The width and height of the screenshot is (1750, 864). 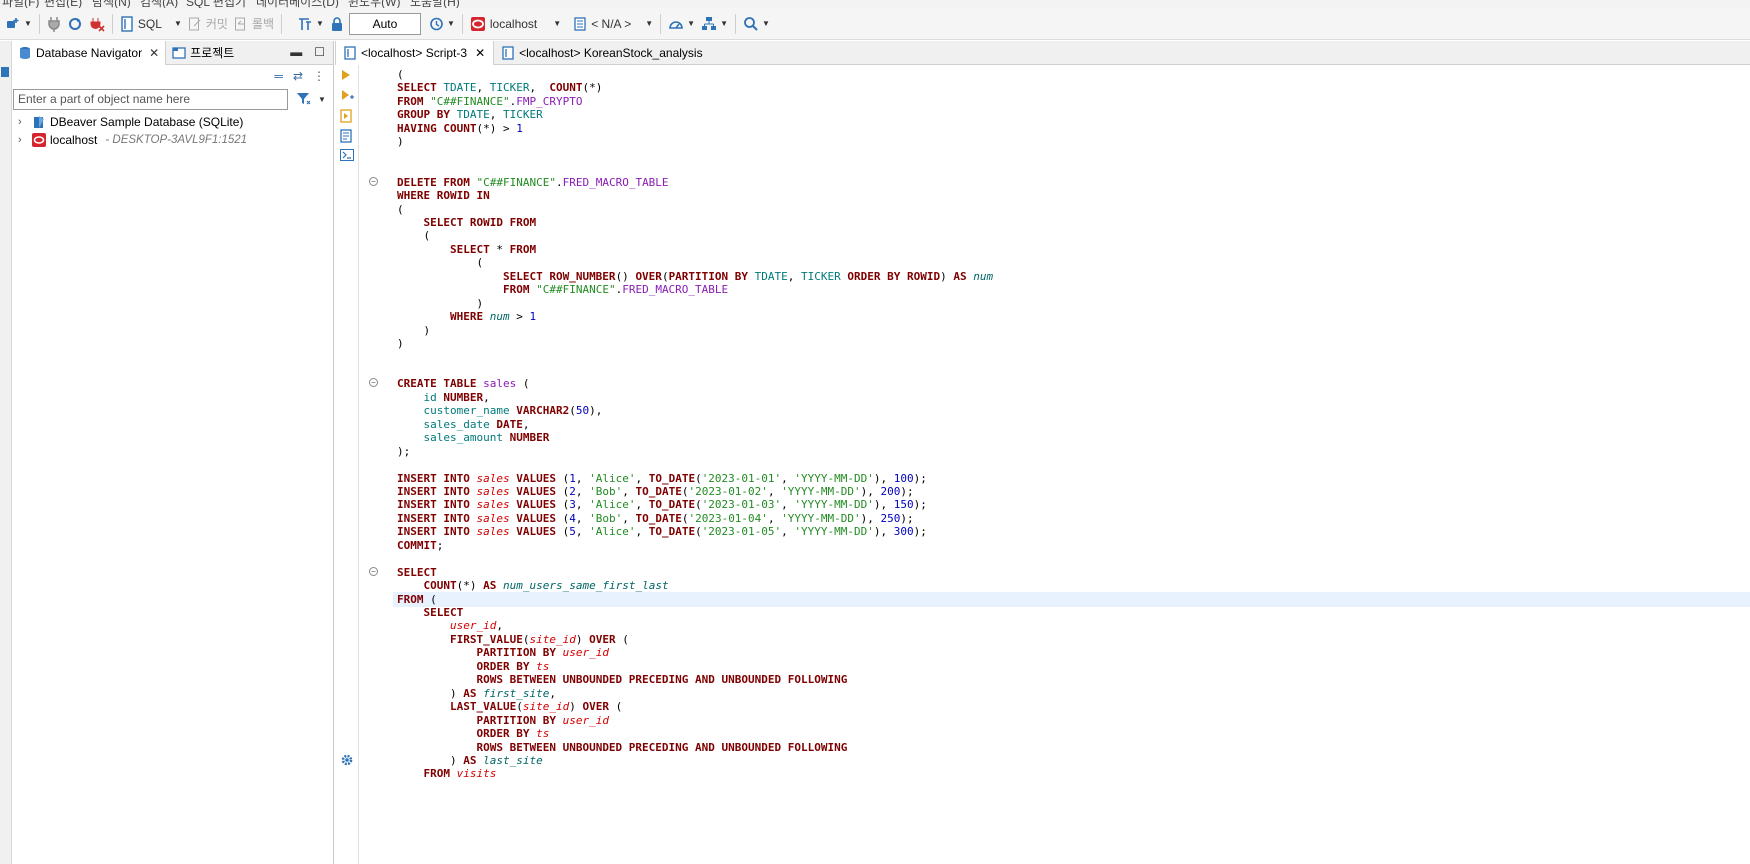 I want to click on maximize-icon: ☐, so click(x=319, y=52).